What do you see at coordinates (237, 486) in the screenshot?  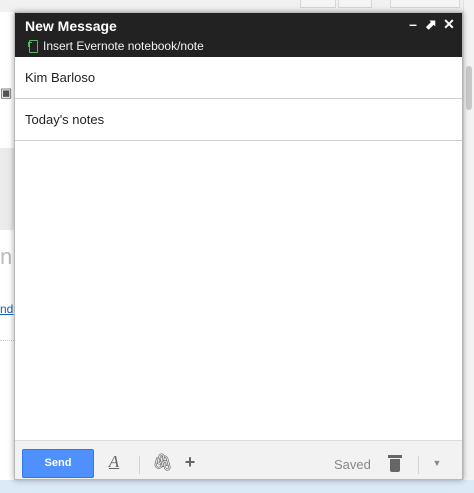 I see `background-footer-strip` at bounding box center [237, 486].